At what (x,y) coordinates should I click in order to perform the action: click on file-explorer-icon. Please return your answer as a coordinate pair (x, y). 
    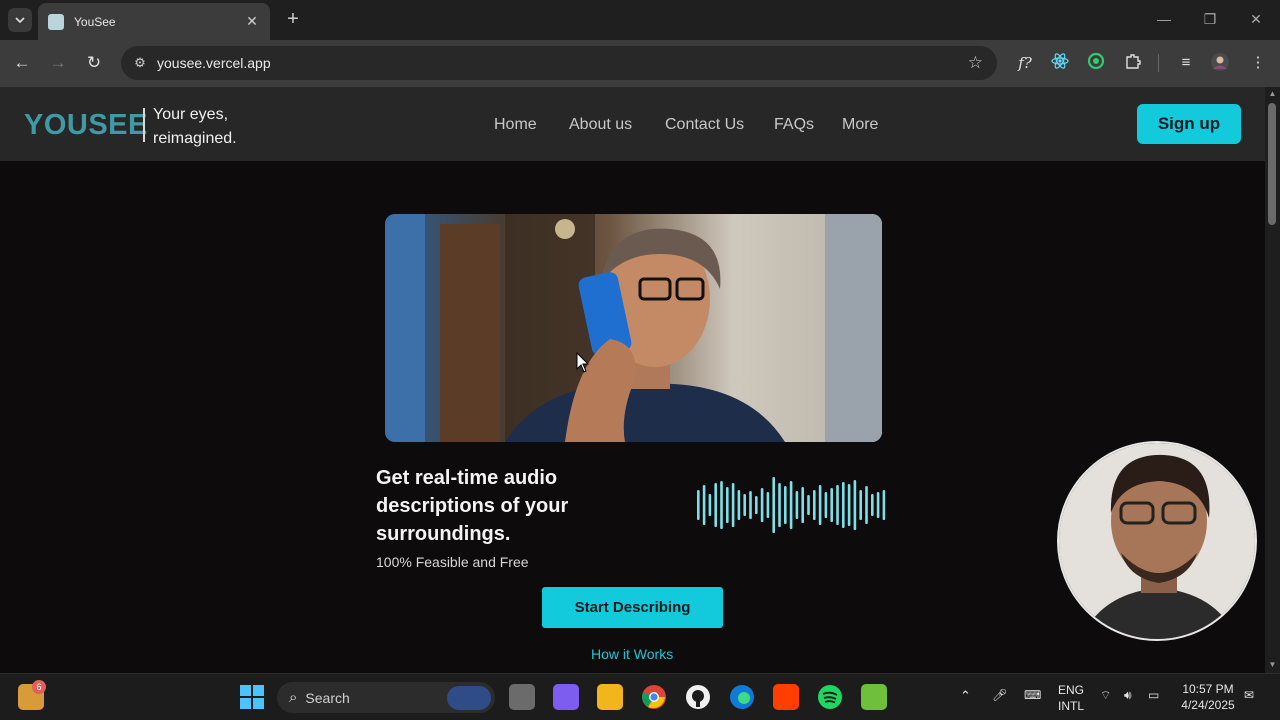
    Looking at the image, I should click on (610, 697).